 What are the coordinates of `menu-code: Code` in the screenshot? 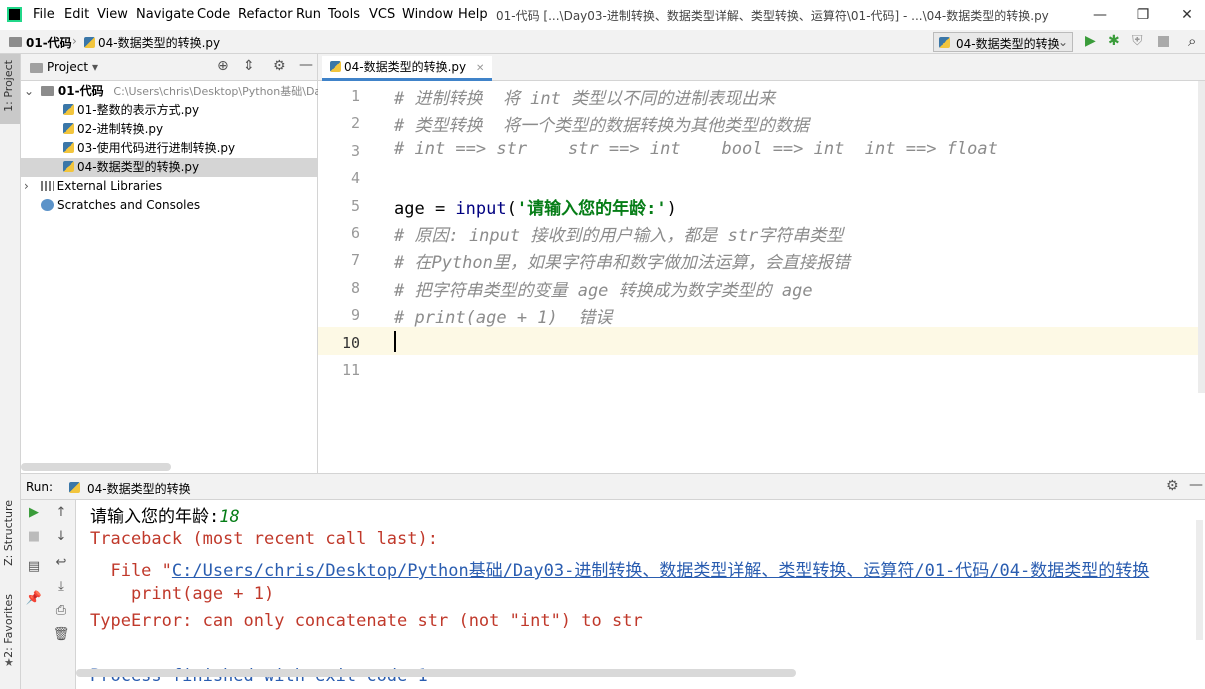 It's located at (213, 14).